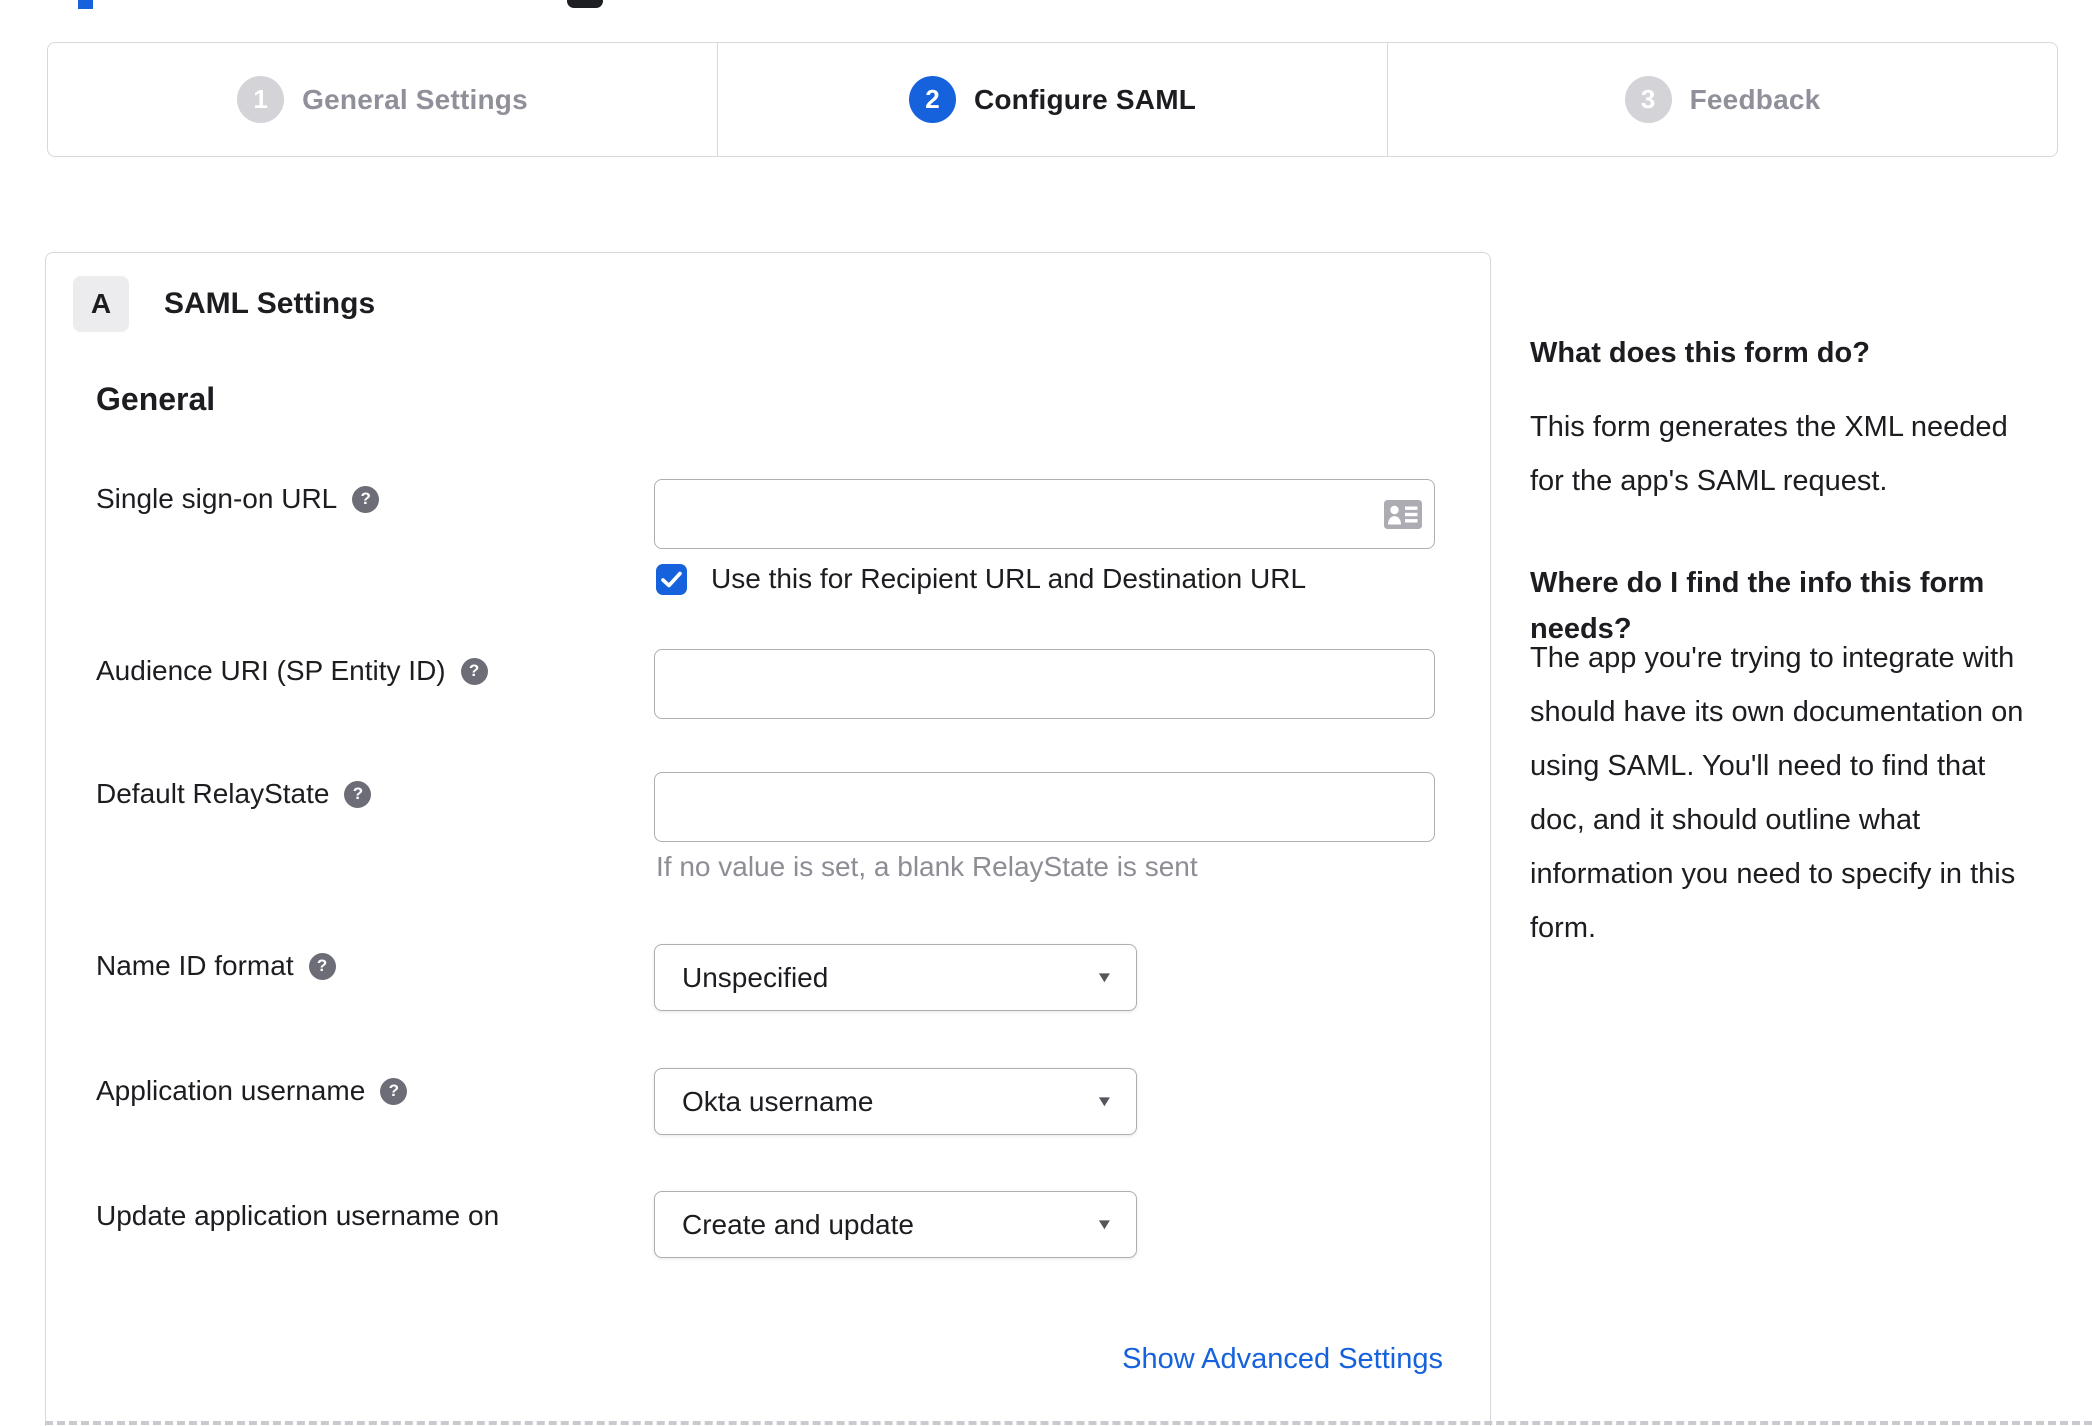 The width and height of the screenshot is (2092, 1426). Describe the element at coordinates (1044, 807) in the screenshot. I see `relaystate-input` at that location.